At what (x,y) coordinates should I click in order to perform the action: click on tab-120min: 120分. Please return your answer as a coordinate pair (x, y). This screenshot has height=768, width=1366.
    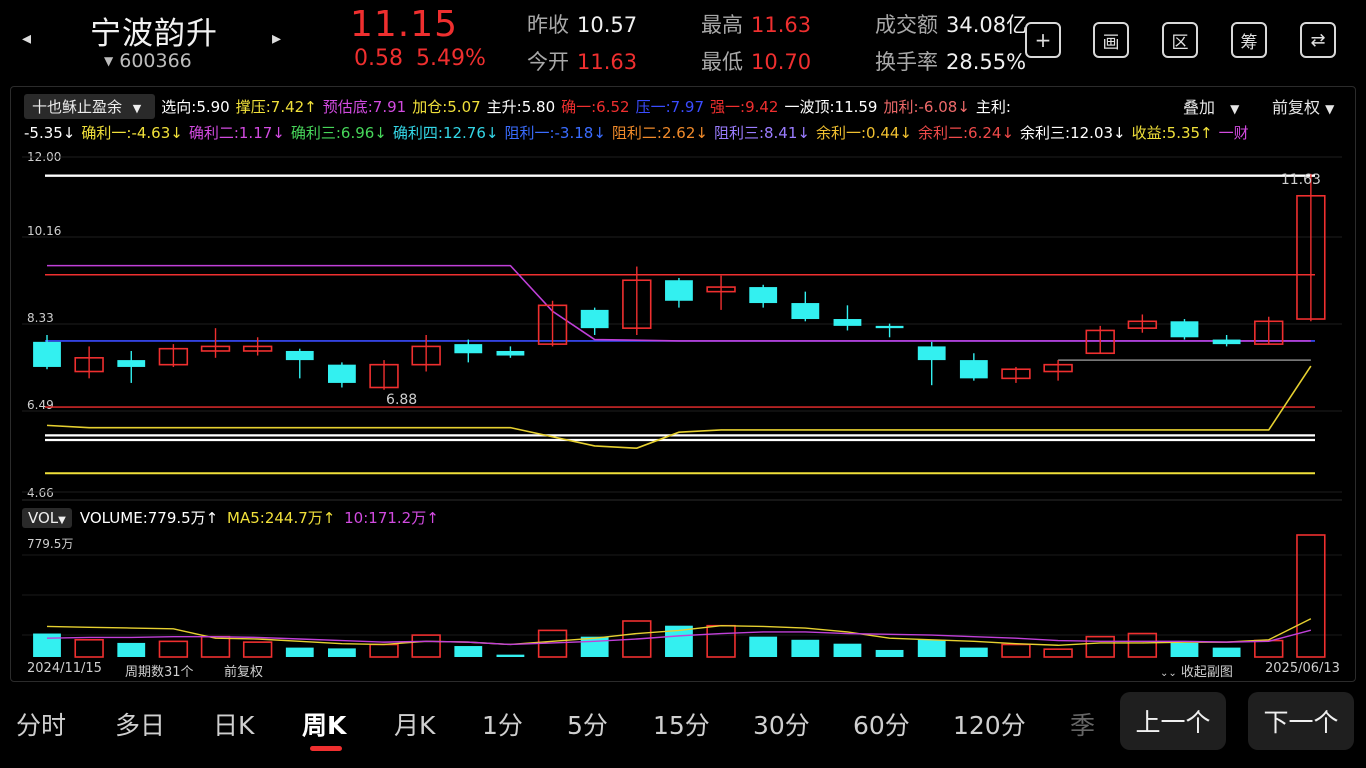
    Looking at the image, I should click on (989, 724).